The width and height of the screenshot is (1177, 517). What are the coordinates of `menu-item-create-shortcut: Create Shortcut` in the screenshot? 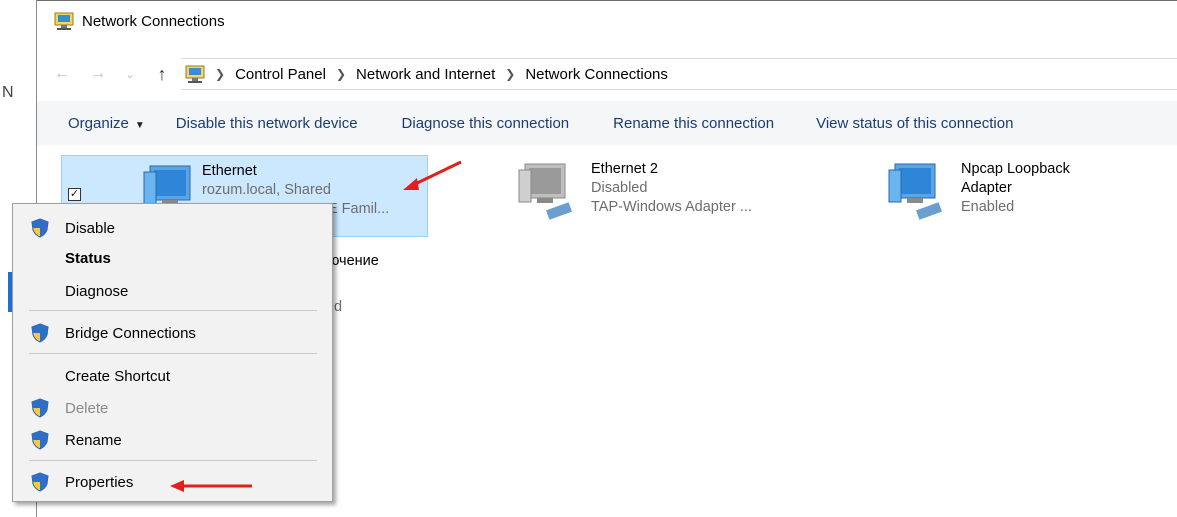 It's located at (172, 376).